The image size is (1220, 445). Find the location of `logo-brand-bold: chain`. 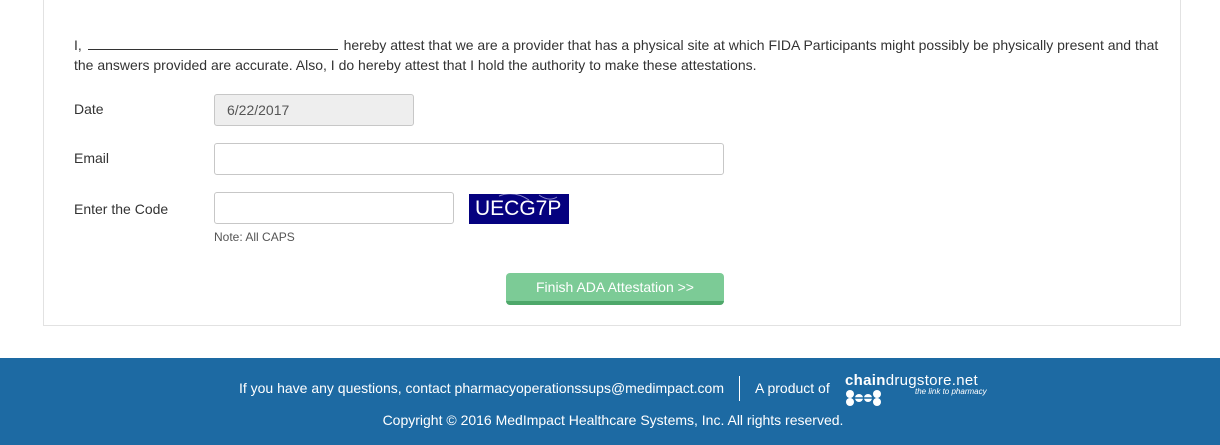

logo-brand-bold: chain is located at coordinates (865, 380).